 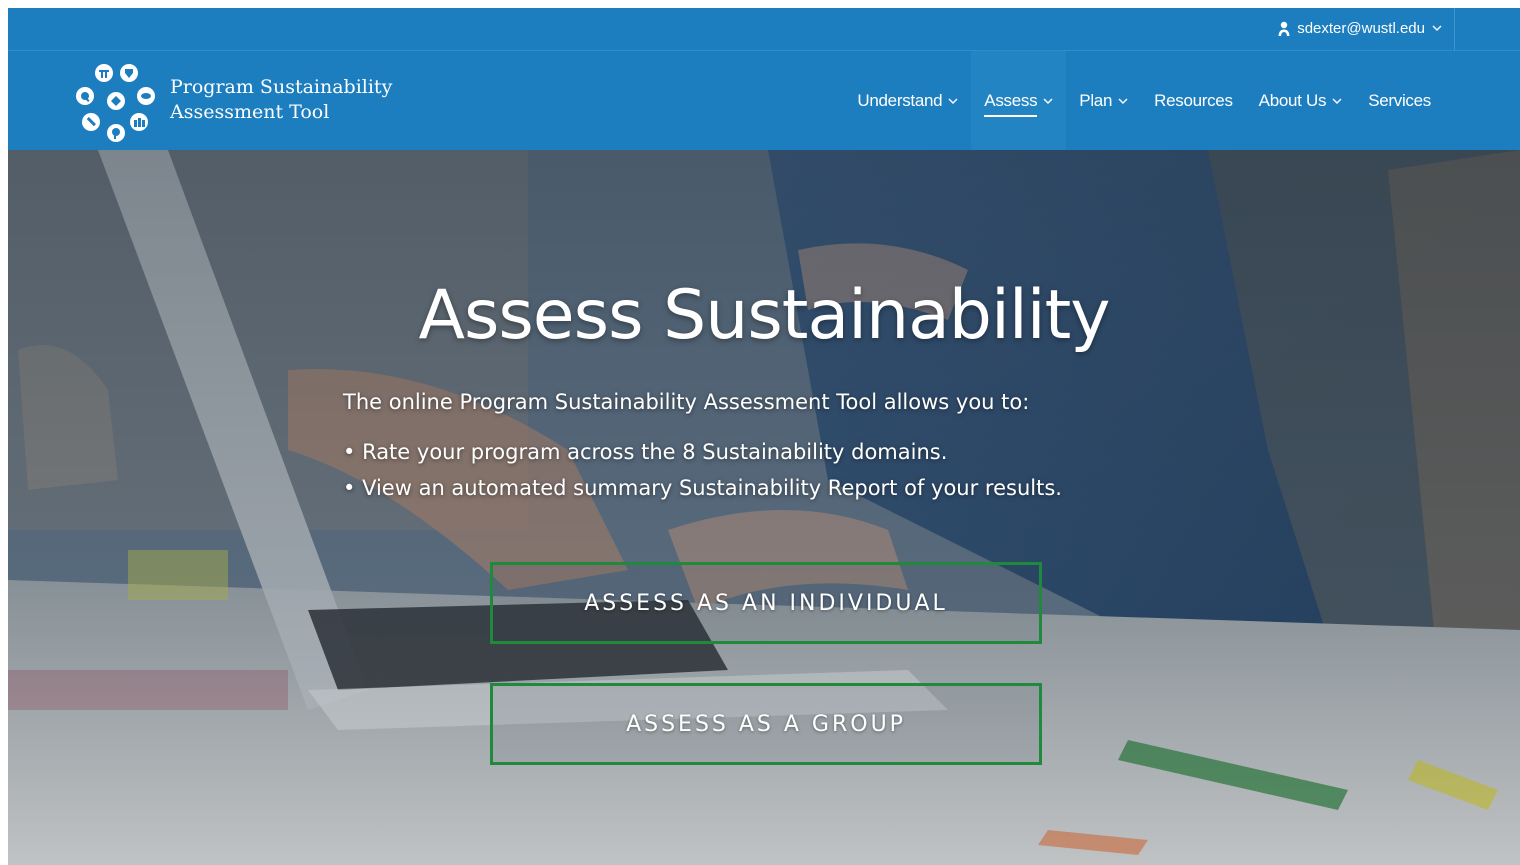 What do you see at coordinates (766, 724) in the screenshot?
I see `assess-group-button: ASSESS AS A GROUP` at bounding box center [766, 724].